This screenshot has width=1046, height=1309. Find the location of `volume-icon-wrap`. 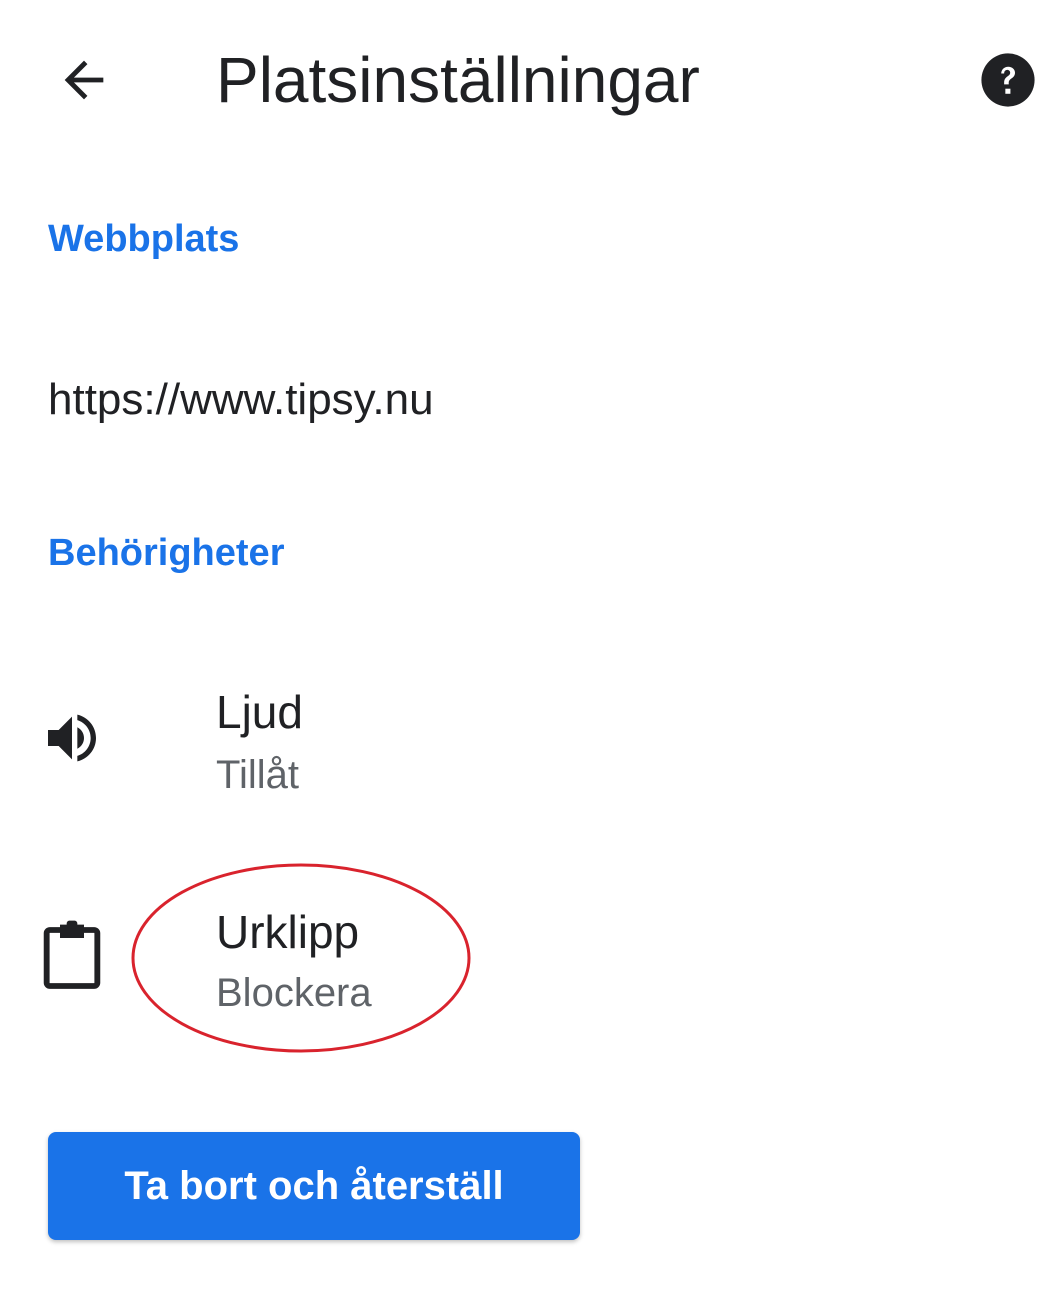

volume-icon-wrap is located at coordinates (72, 738).